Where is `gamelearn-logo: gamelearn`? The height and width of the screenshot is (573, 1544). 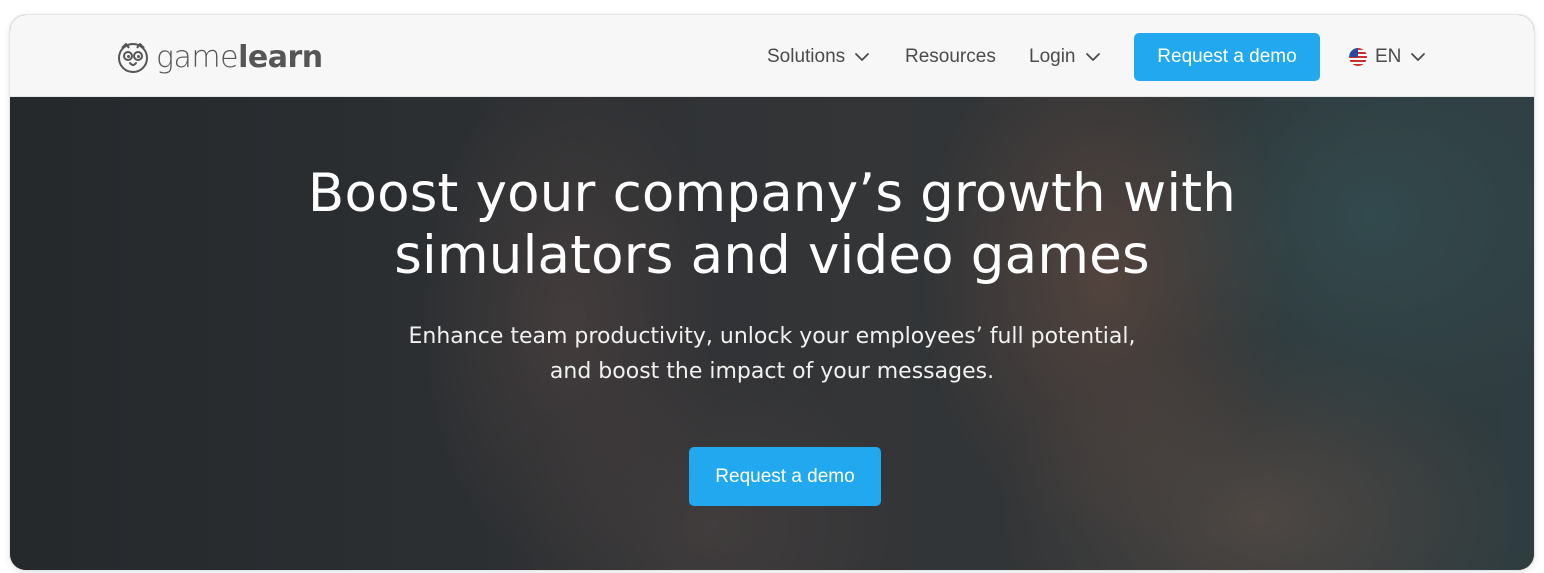 gamelearn-logo: gamelearn is located at coordinates (219, 57).